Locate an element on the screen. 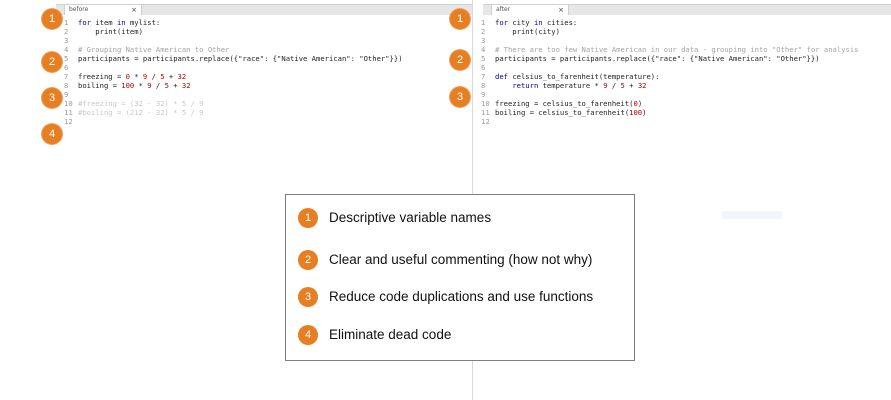  line-number: 3 is located at coordinates (66, 40).